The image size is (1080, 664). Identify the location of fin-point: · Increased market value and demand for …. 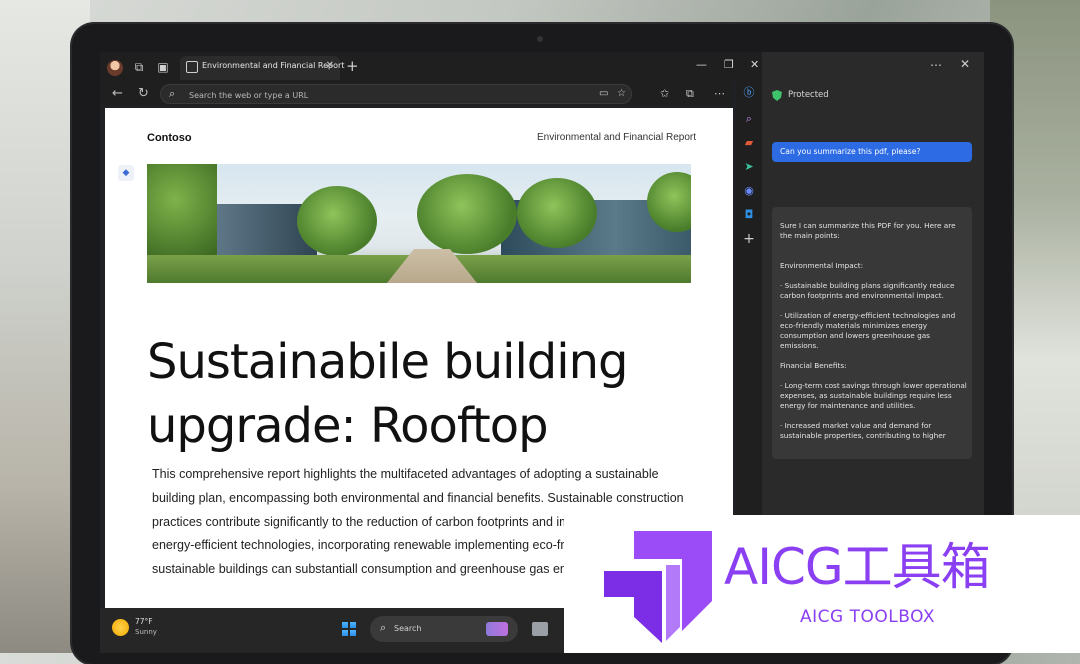
(863, 430).